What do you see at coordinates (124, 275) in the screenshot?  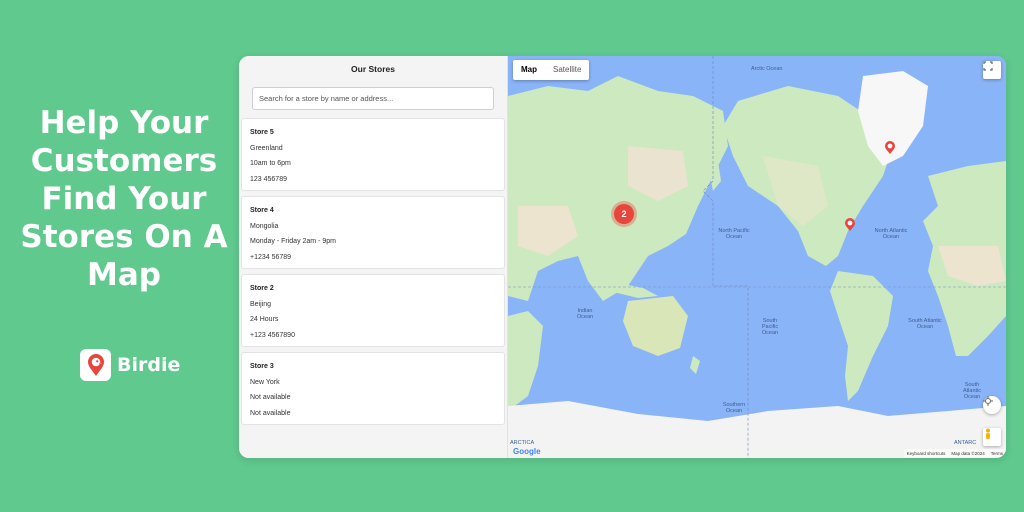 I see `hero-line: Map` at bounding box center [124, 275].